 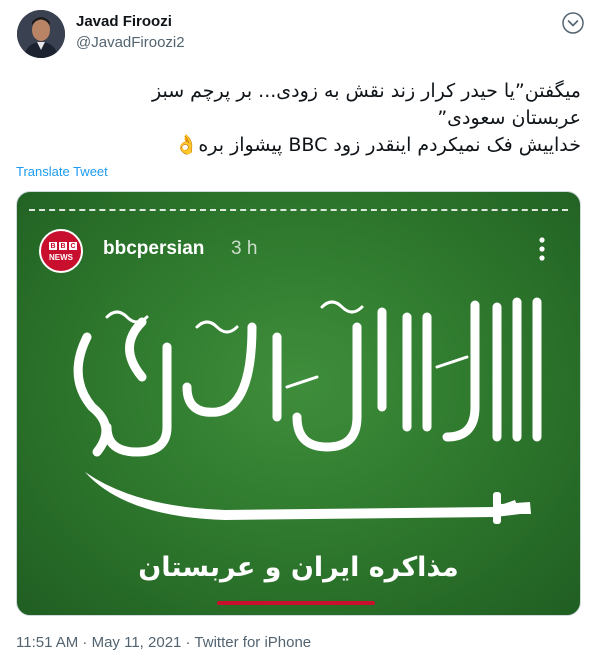 I want to click on logo-letter: C, so click(x=73, y=246).